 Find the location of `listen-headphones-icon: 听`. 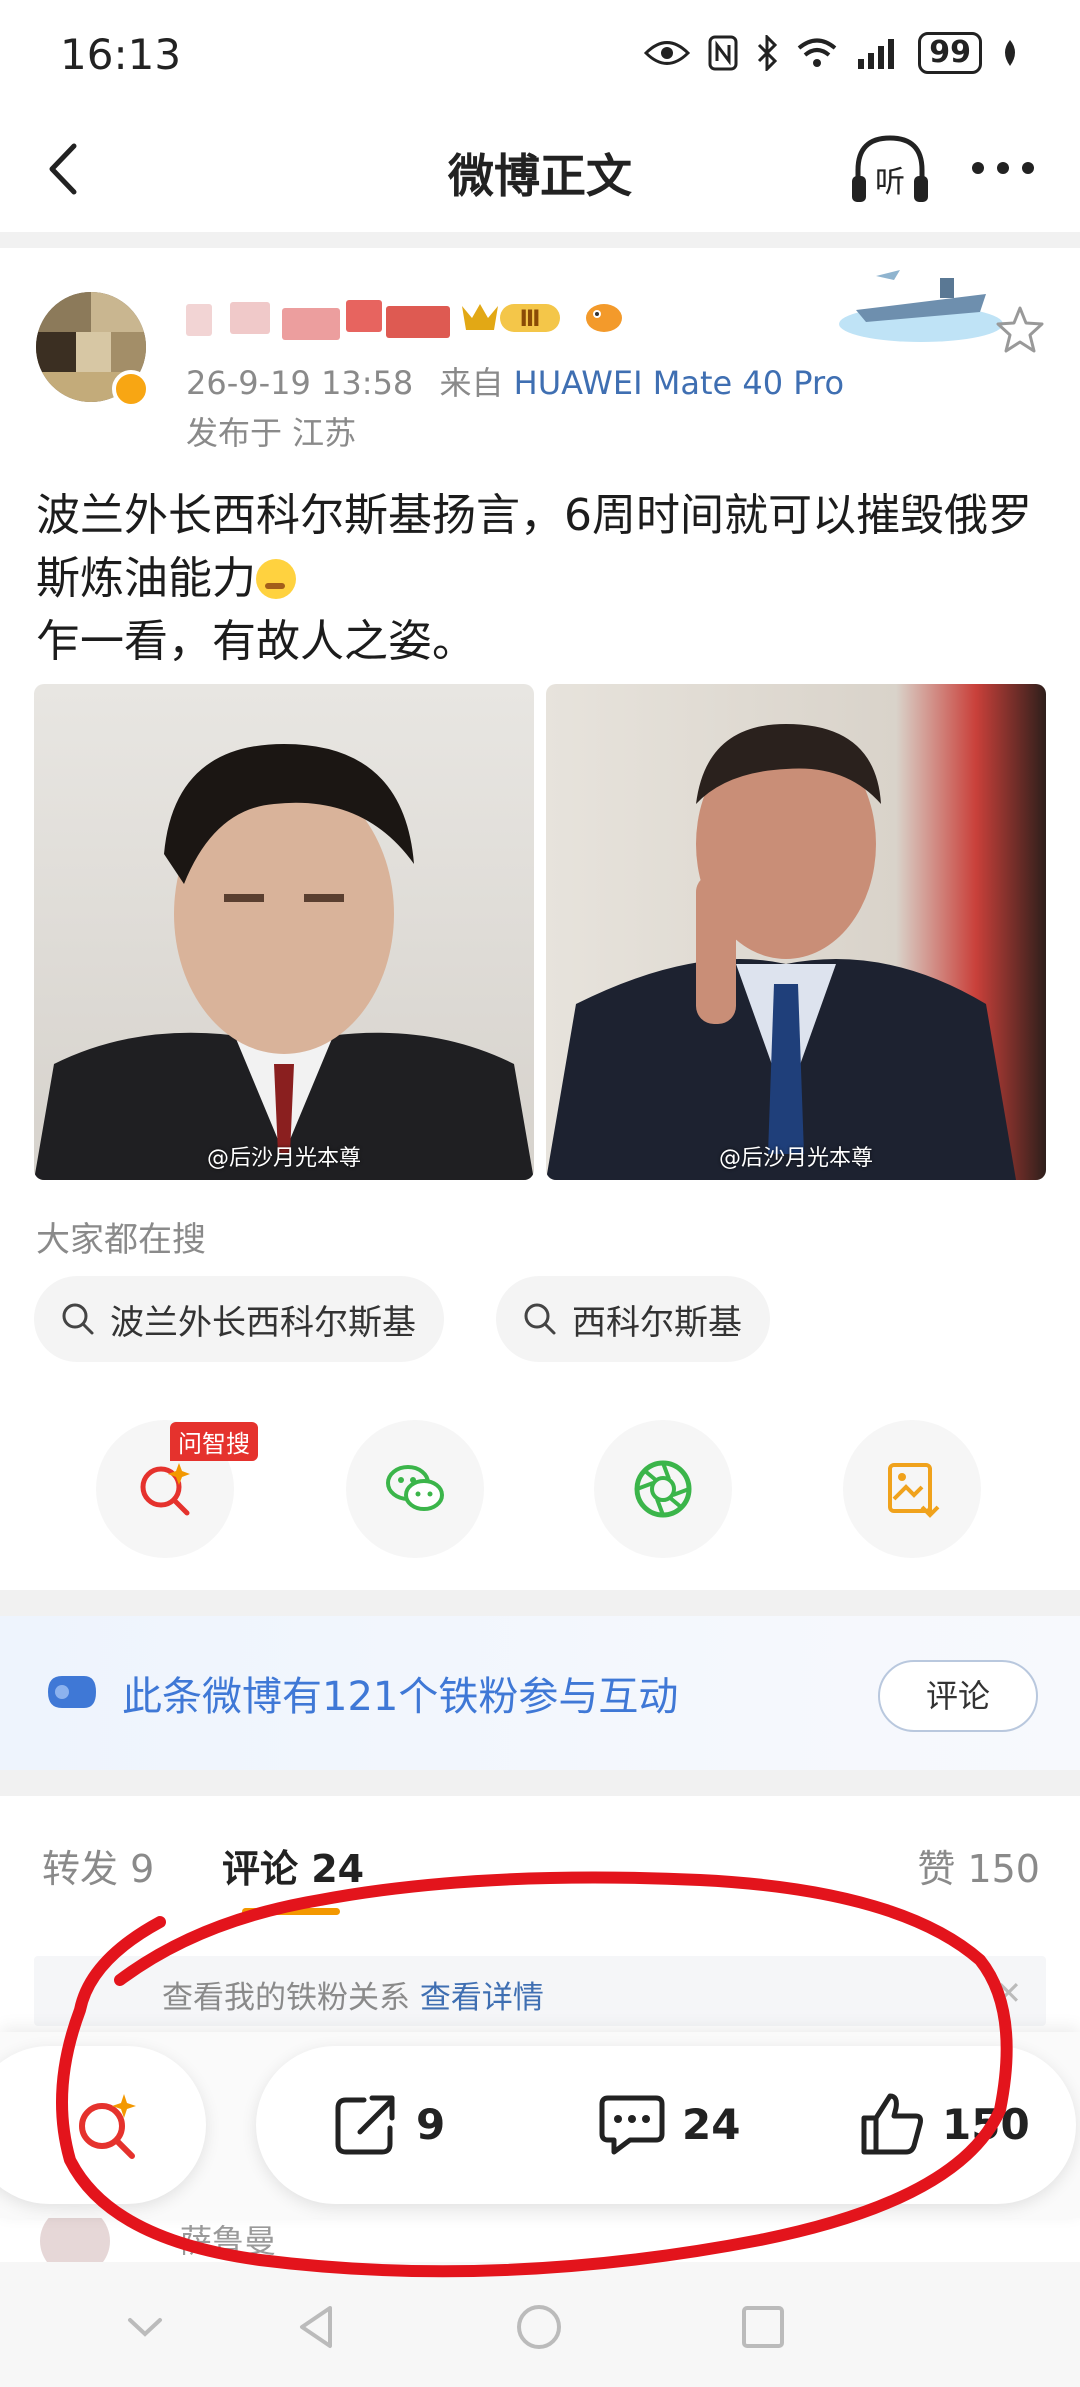

listen-headphones-icon: 听 is located at coordinates (890, 170).